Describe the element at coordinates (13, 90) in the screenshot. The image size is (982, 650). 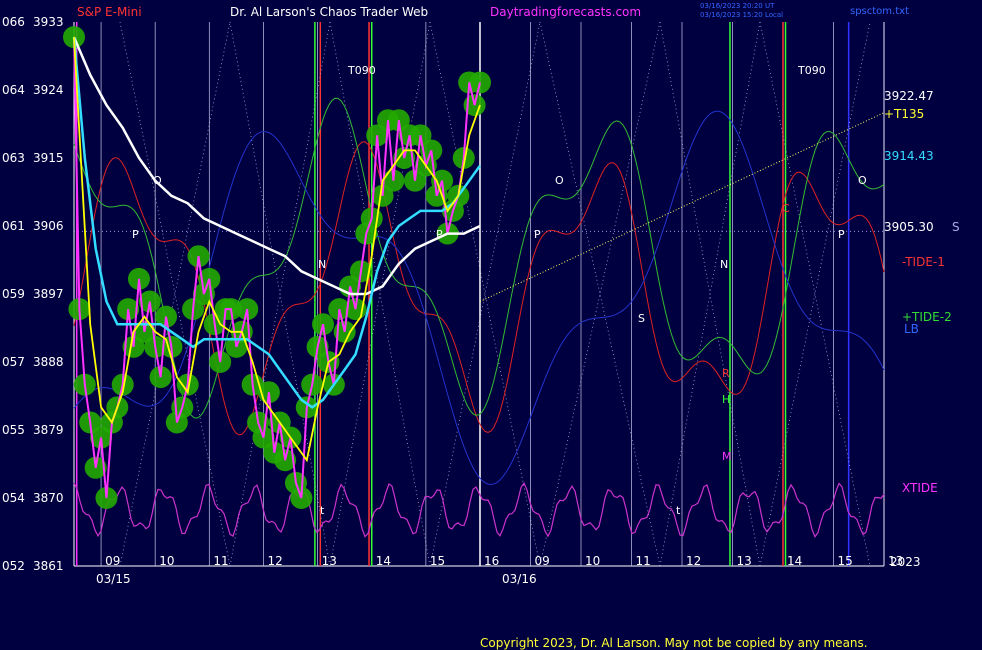
I see `y-tick-left: 064` at that location.